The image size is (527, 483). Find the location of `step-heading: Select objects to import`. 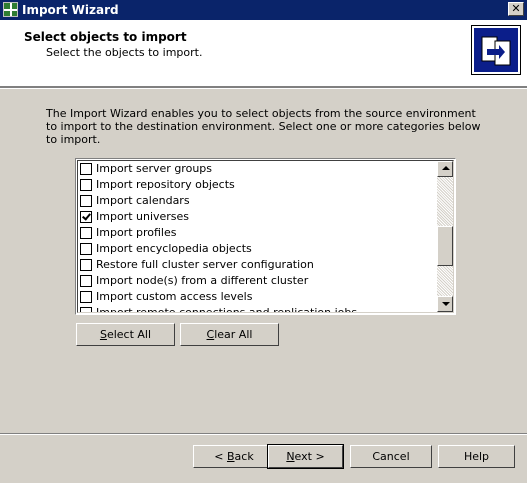

step-heading: Select objects to import is located at coordinates (105, 37).